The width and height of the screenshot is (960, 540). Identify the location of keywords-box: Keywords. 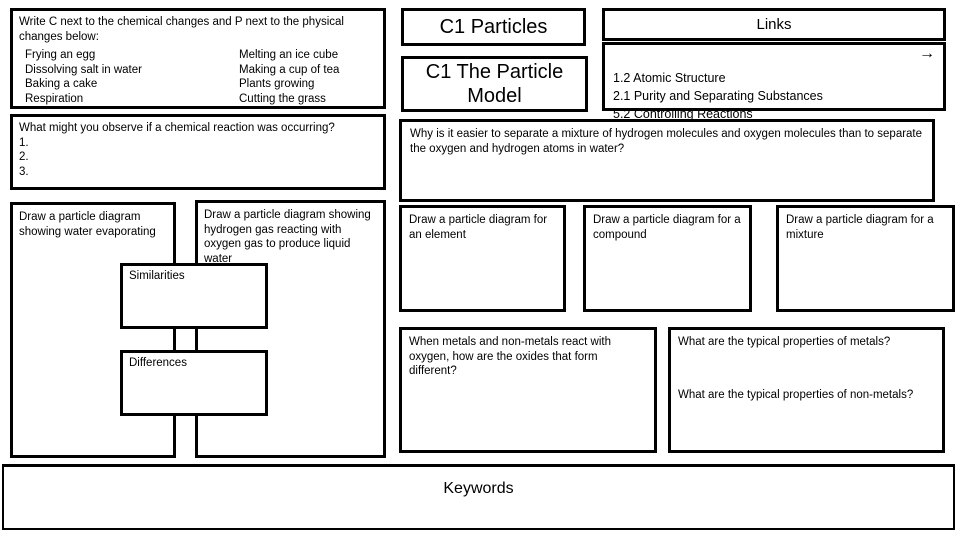
(478, 497).